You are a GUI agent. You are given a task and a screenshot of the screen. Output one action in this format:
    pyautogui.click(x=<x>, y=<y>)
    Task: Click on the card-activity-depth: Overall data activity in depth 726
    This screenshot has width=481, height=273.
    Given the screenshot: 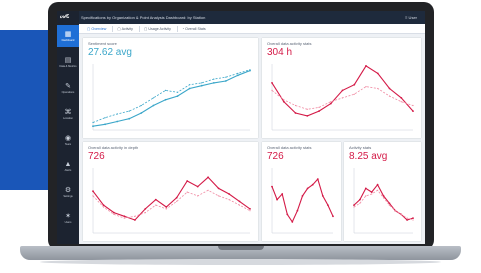 What is the action you would take?
    pyautogui.click(x=170, y=191)
    